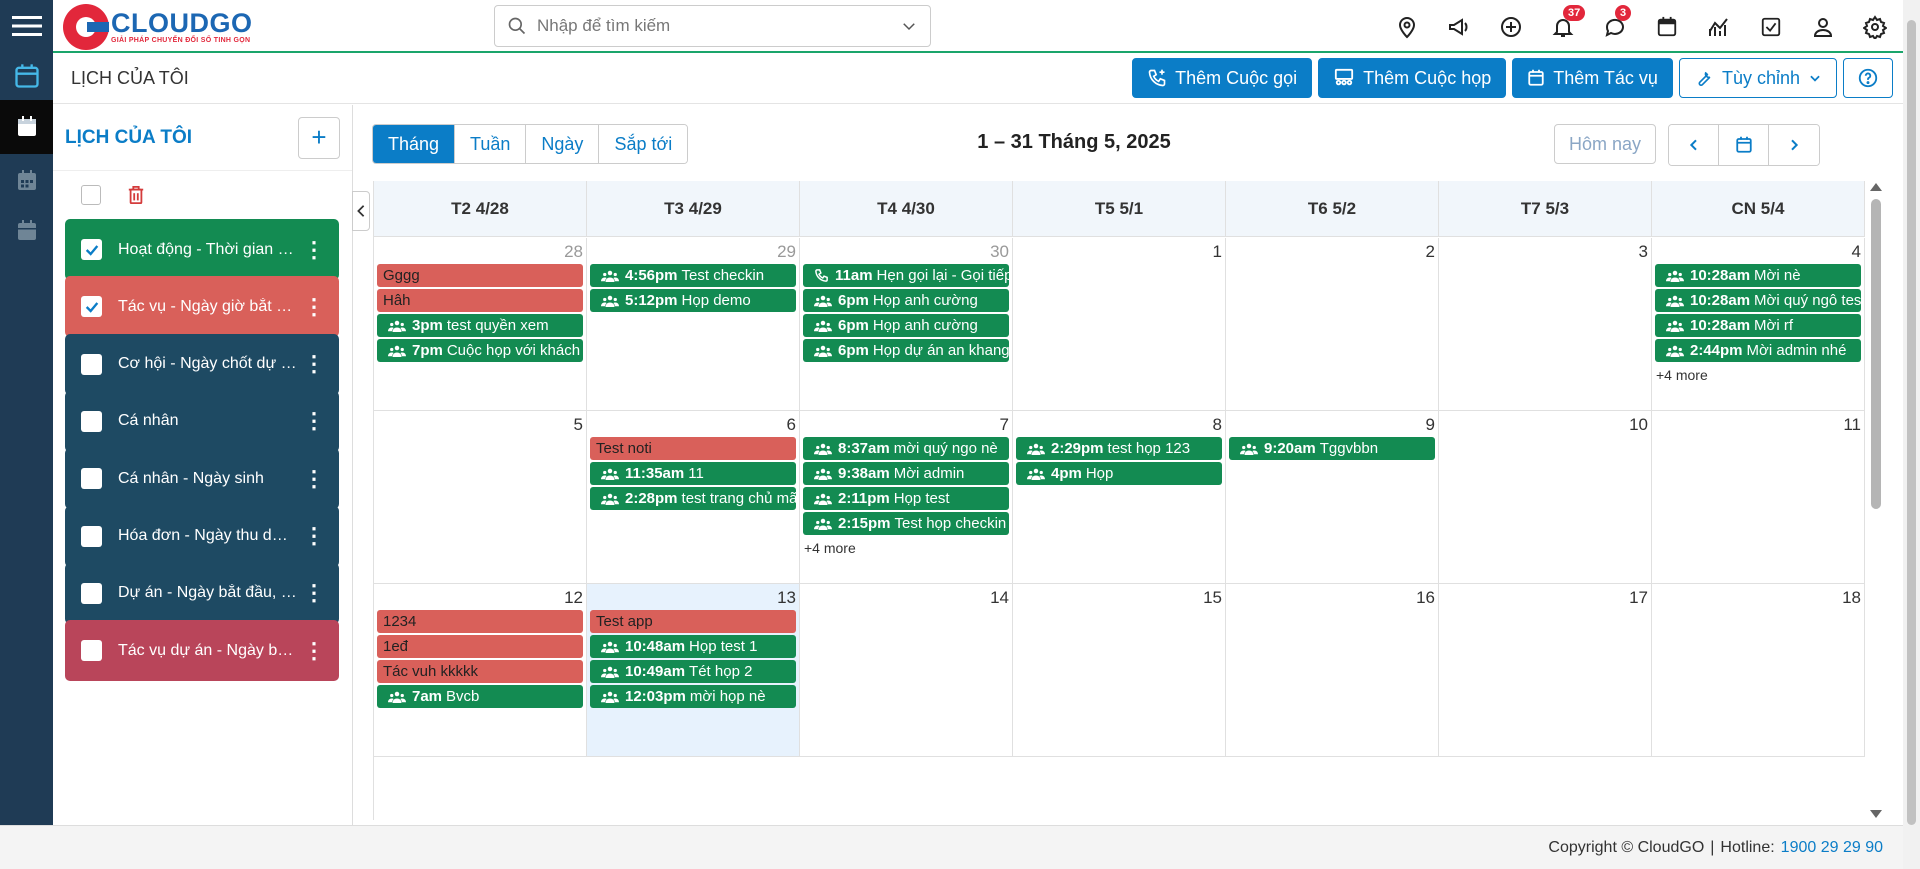  Describe the element at coordinates (1332, 670) in the screenshot. I see `day-cell: 16` at that location.